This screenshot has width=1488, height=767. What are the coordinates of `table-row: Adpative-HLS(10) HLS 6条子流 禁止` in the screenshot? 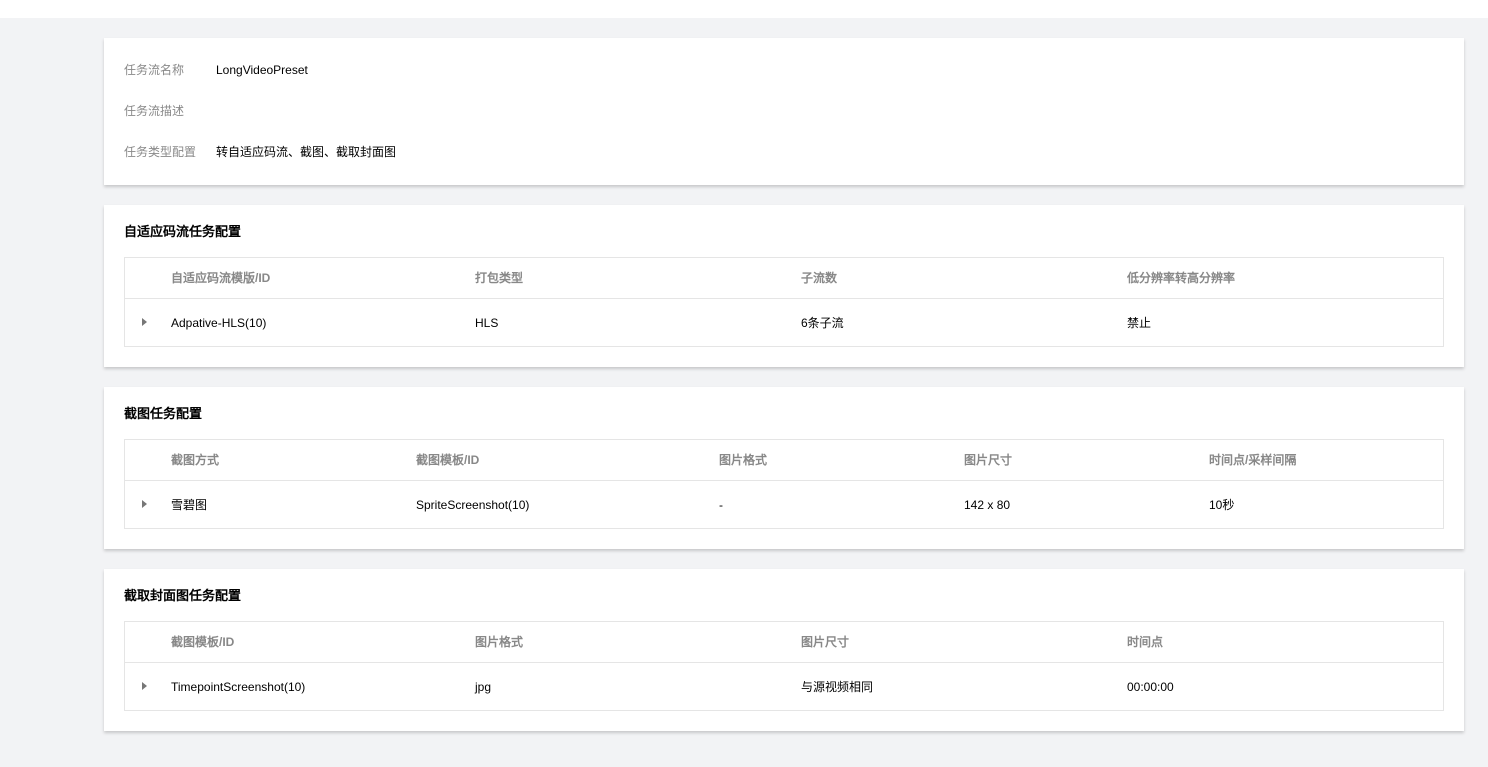 It's located at (784, 322).